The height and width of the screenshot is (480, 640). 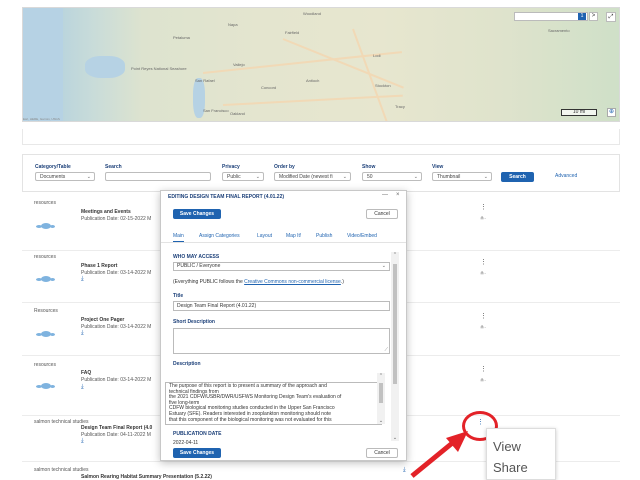 I want to click on privacy-value: Public, so click(x=234, y=177).